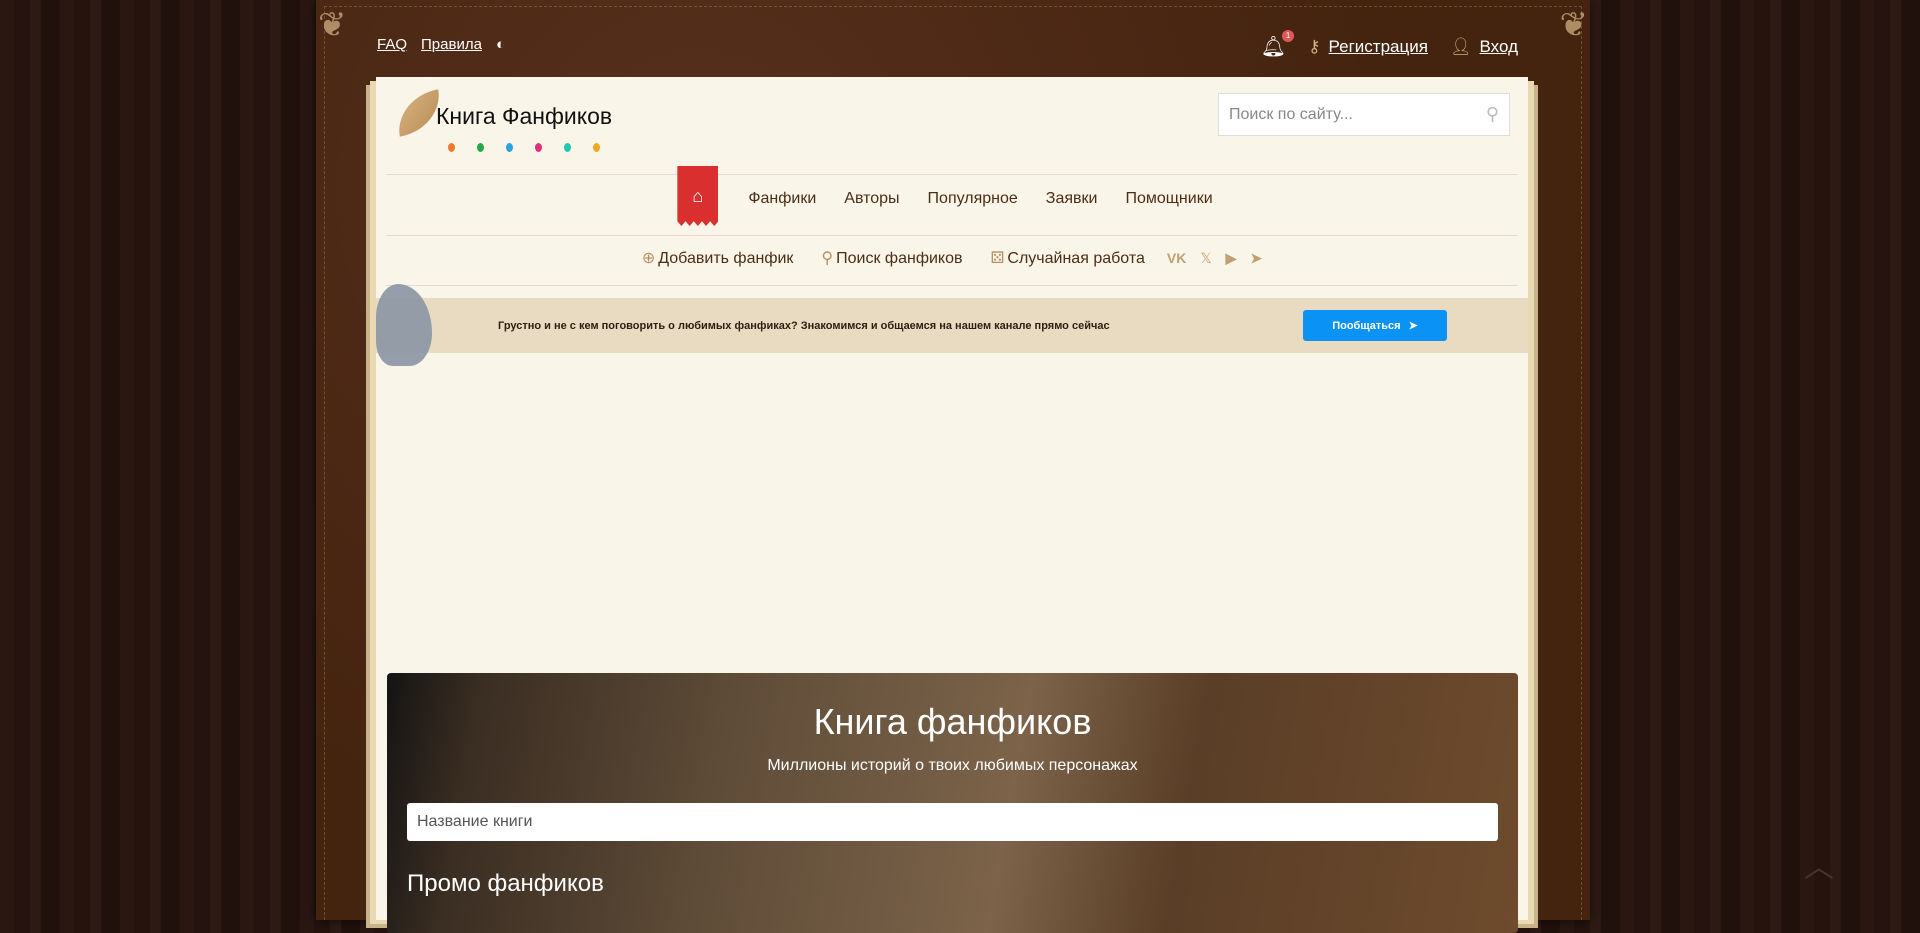  What do you see at coordinates (1499, 47) in the screenshot?
I see `login-link: Вход` at bounding box center [1499, 47].